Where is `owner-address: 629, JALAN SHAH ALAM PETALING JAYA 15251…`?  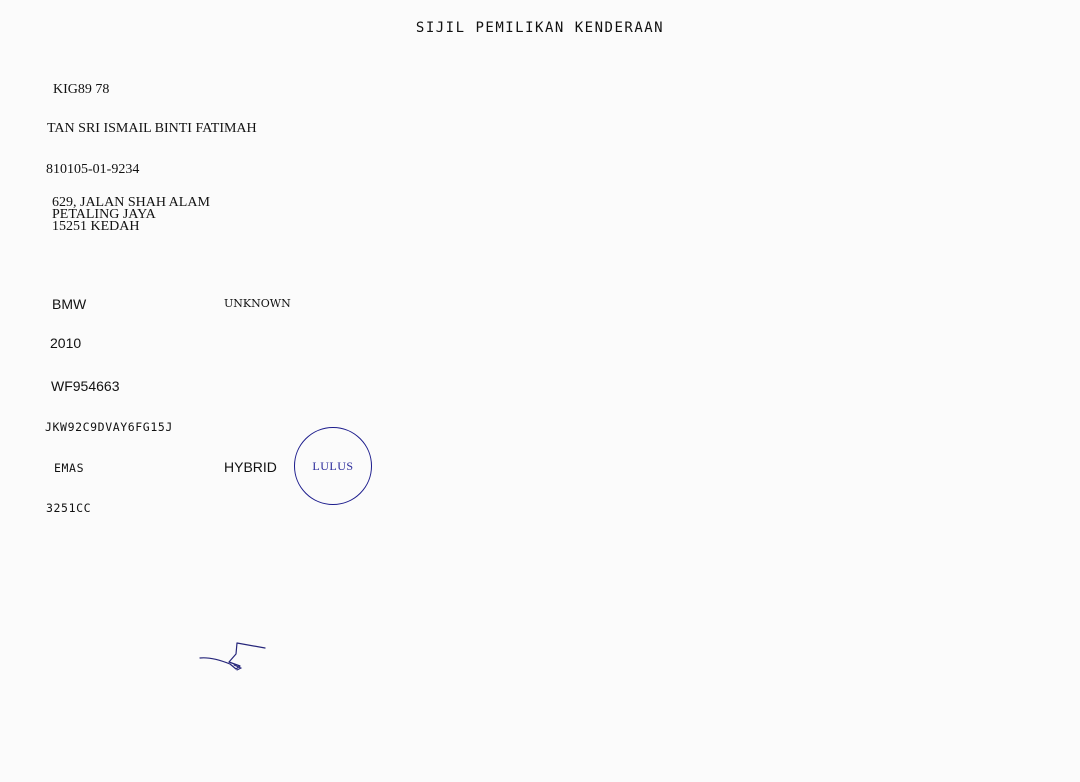 owner-address: 629, JALAN SHAH ALAM PETALING JAYA 15251… is located at coordinates (131, 215).